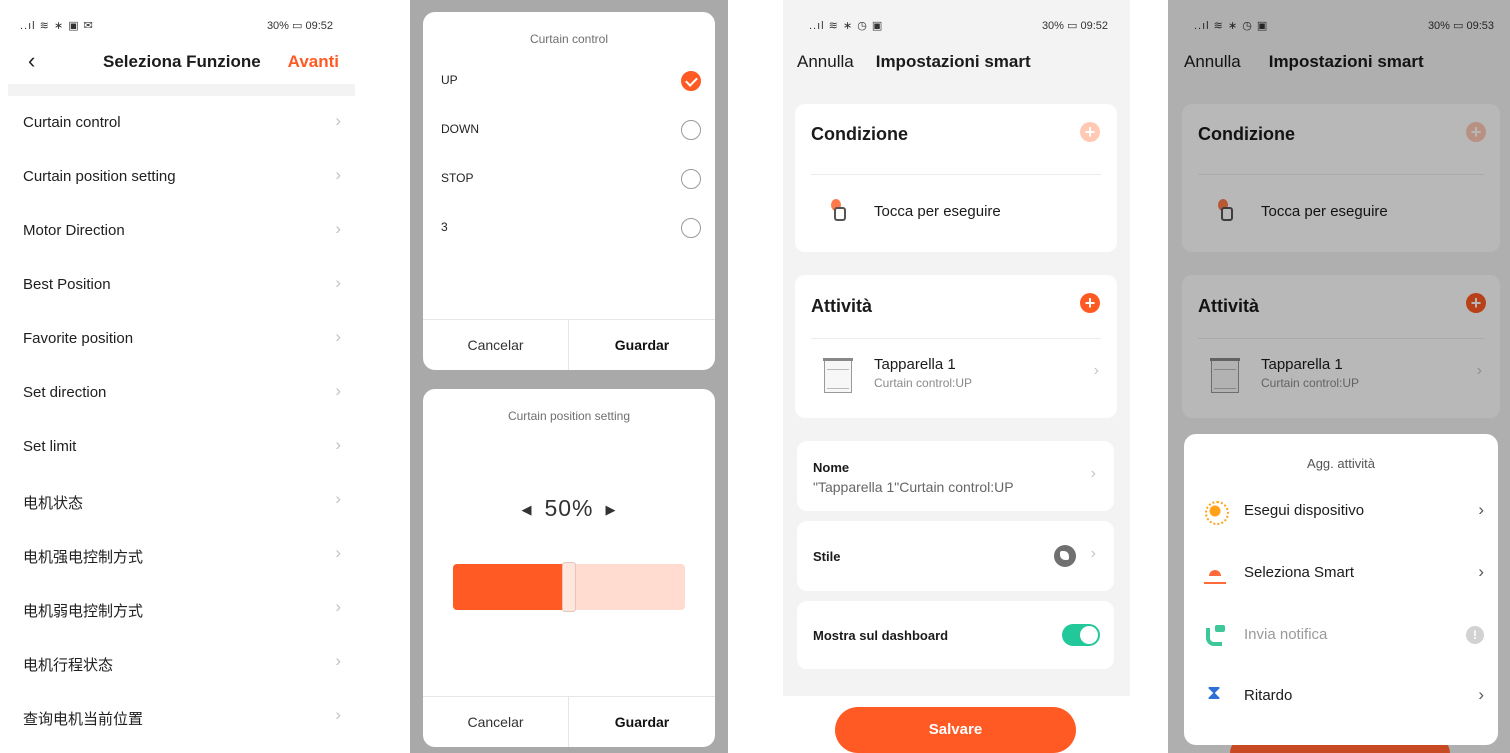 The image size is (1510, 753). What do you see at coordinates (444, 227) in the screenshot?
I see `option-label: 3` at bounding box center [444, 227].